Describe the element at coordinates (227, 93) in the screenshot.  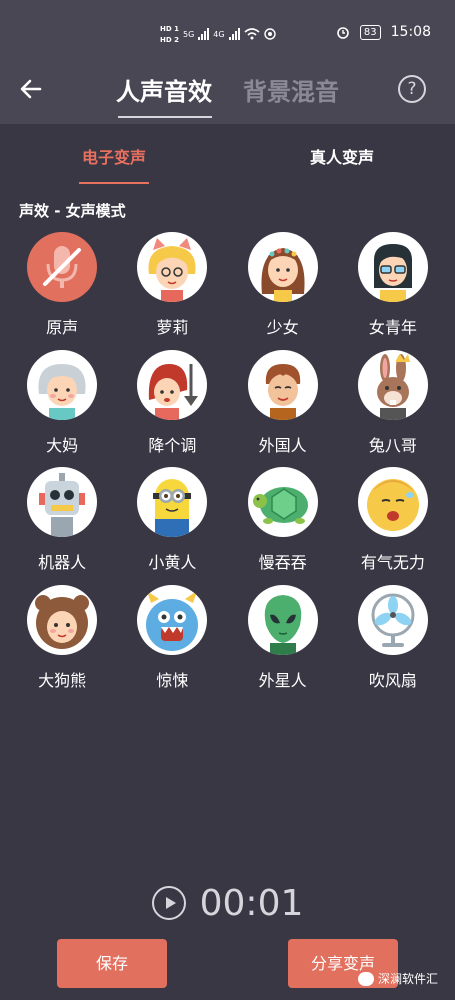
I see `header: 人声音效 背景混音 ?` at that location.